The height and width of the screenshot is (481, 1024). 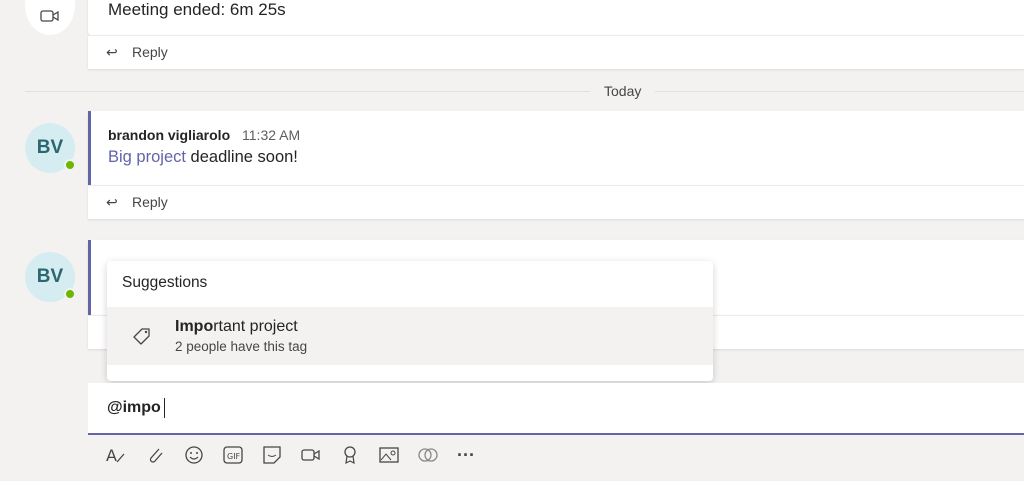 I want to click on suggestion-item: Important project 2 people have this tag, so click(x=410, y=336).